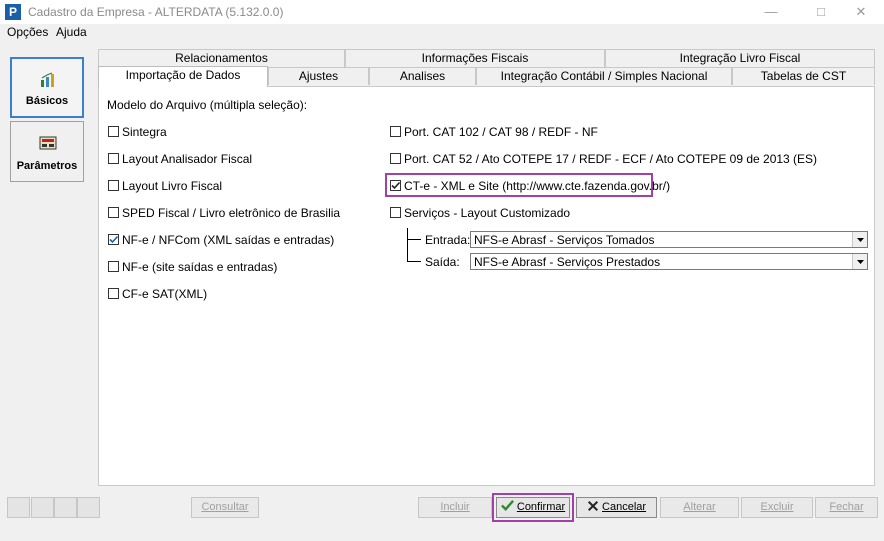 The width and height of the screenshot is (884, 541). Describe the element at coordinates (42, 507) in the screenshot. I see `nav-prev-button` at that location.